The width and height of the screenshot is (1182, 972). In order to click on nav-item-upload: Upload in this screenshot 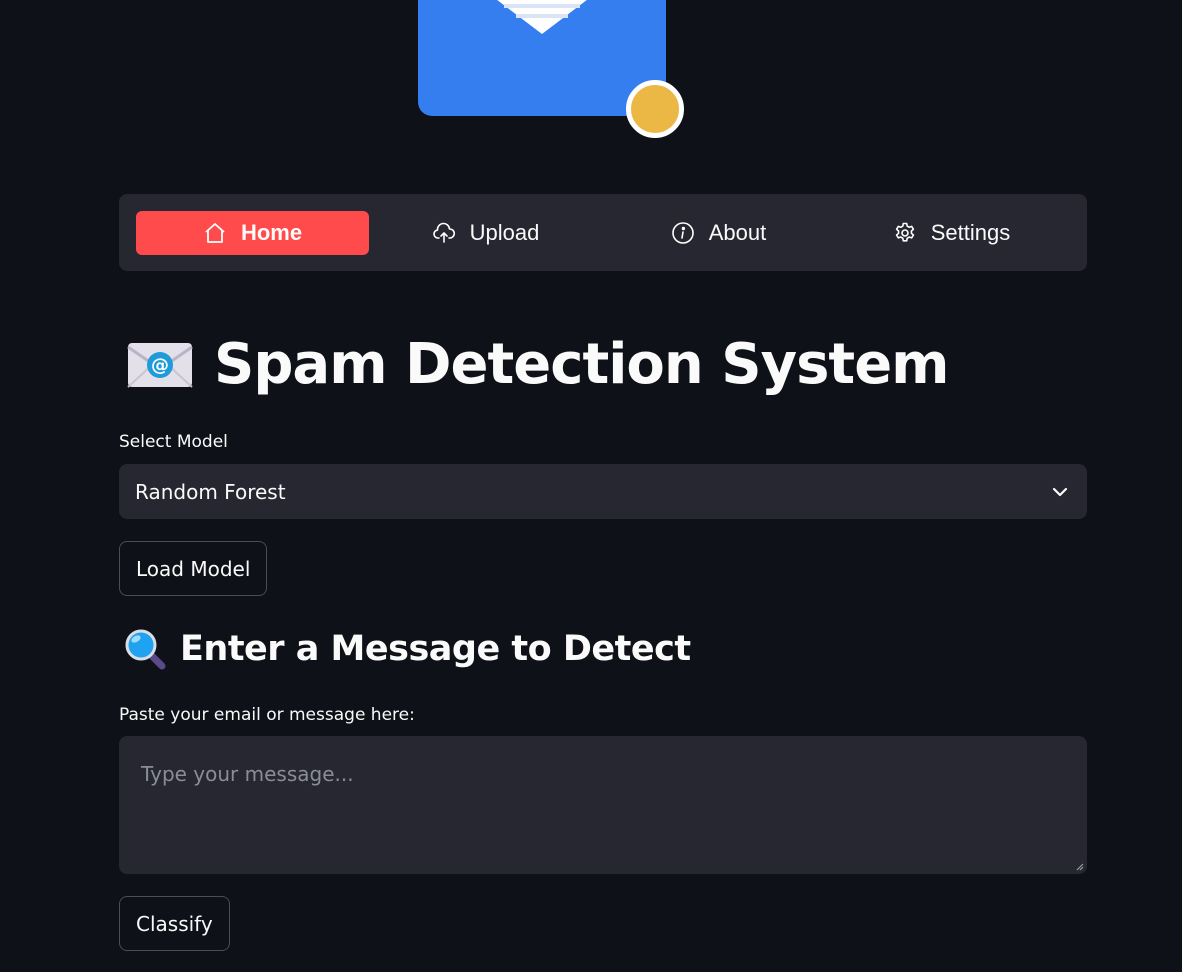, I will do `click(485, 233)`.